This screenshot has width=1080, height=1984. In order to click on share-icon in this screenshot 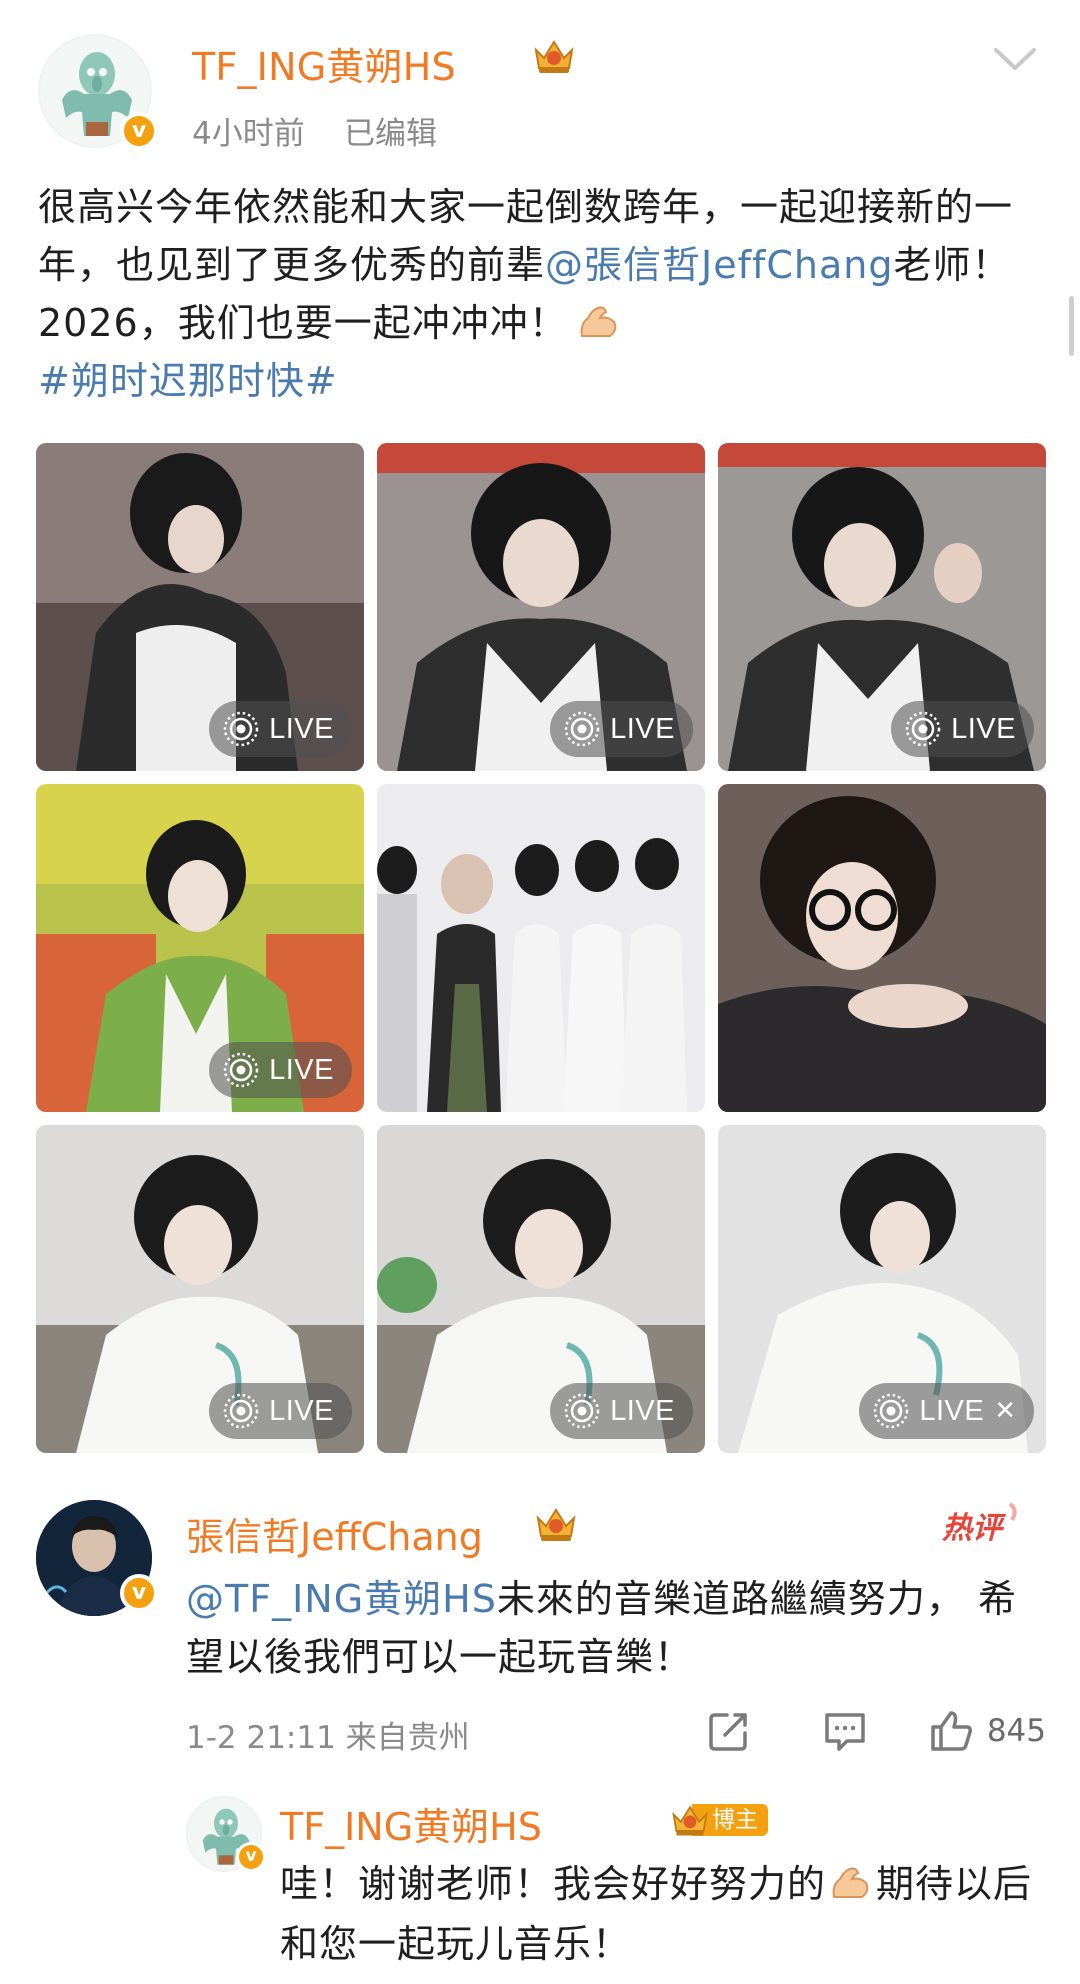, I will do `click(729, 1731)`.